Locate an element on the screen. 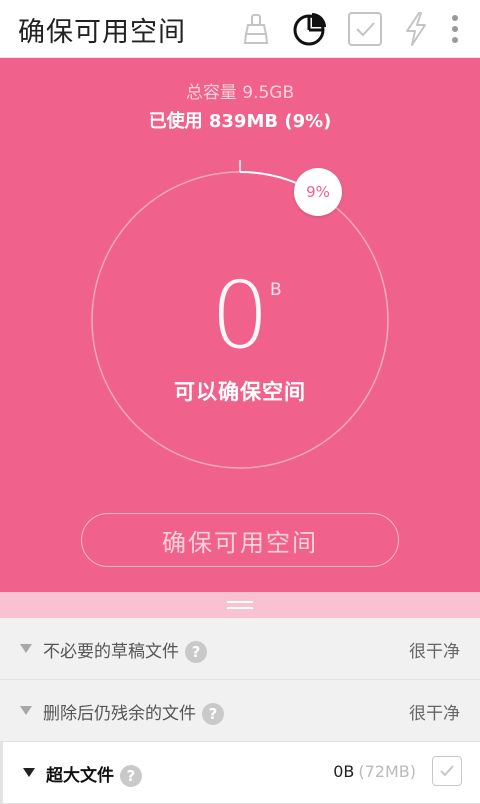  list-item: 删除后仍残余的文件? 很干净 is located at coordinates (240, 711).